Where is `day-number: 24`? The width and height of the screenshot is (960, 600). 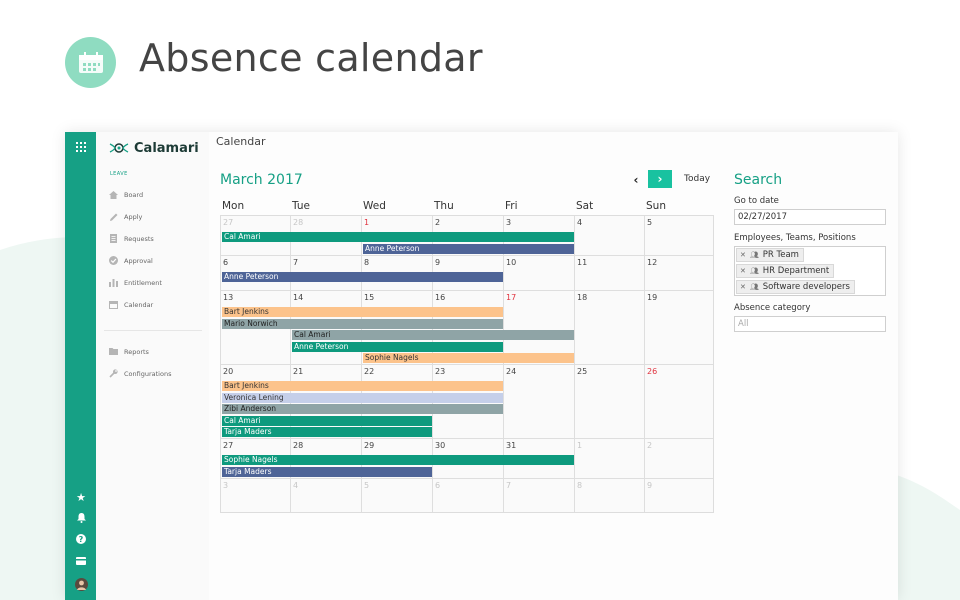
day-number: 24 is located at coordinates (511, 371).